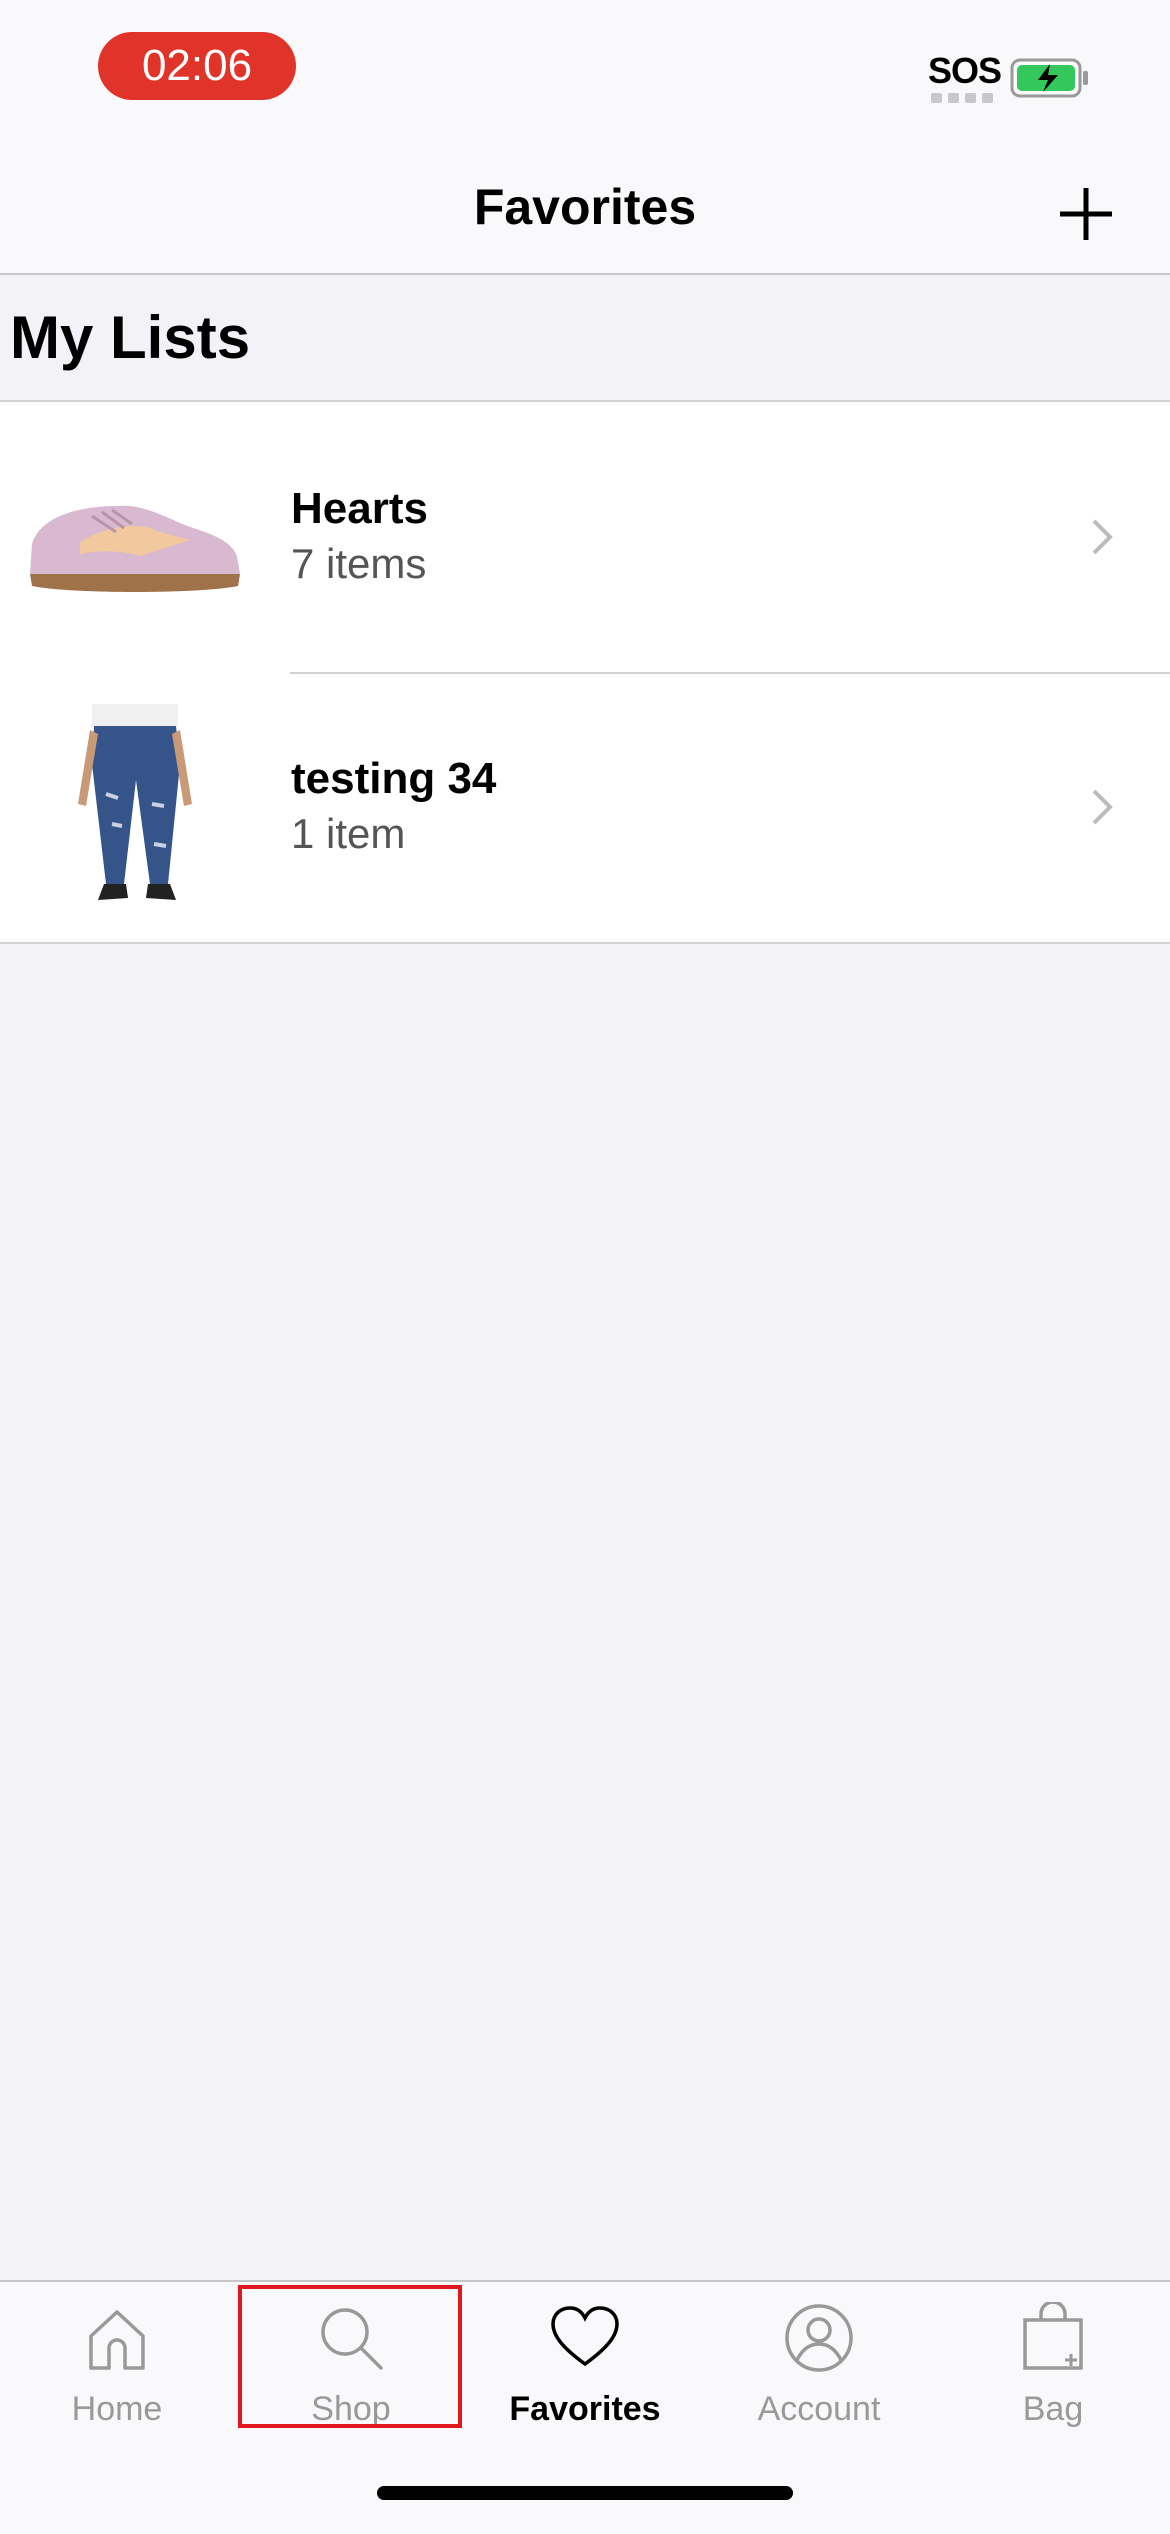 This screenshot has width=1170, height=2534. Describe the element at coordinates (197, 66) in the screenshot. I see `clock-time: 02:06` at that location.